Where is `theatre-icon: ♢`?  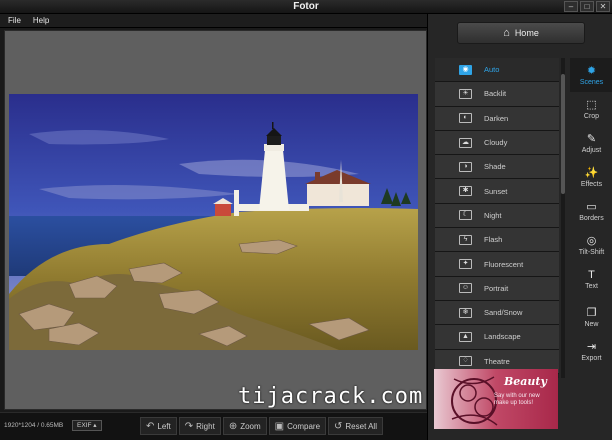
theatre-icon: ♢ is located at coordinates (465, 361).